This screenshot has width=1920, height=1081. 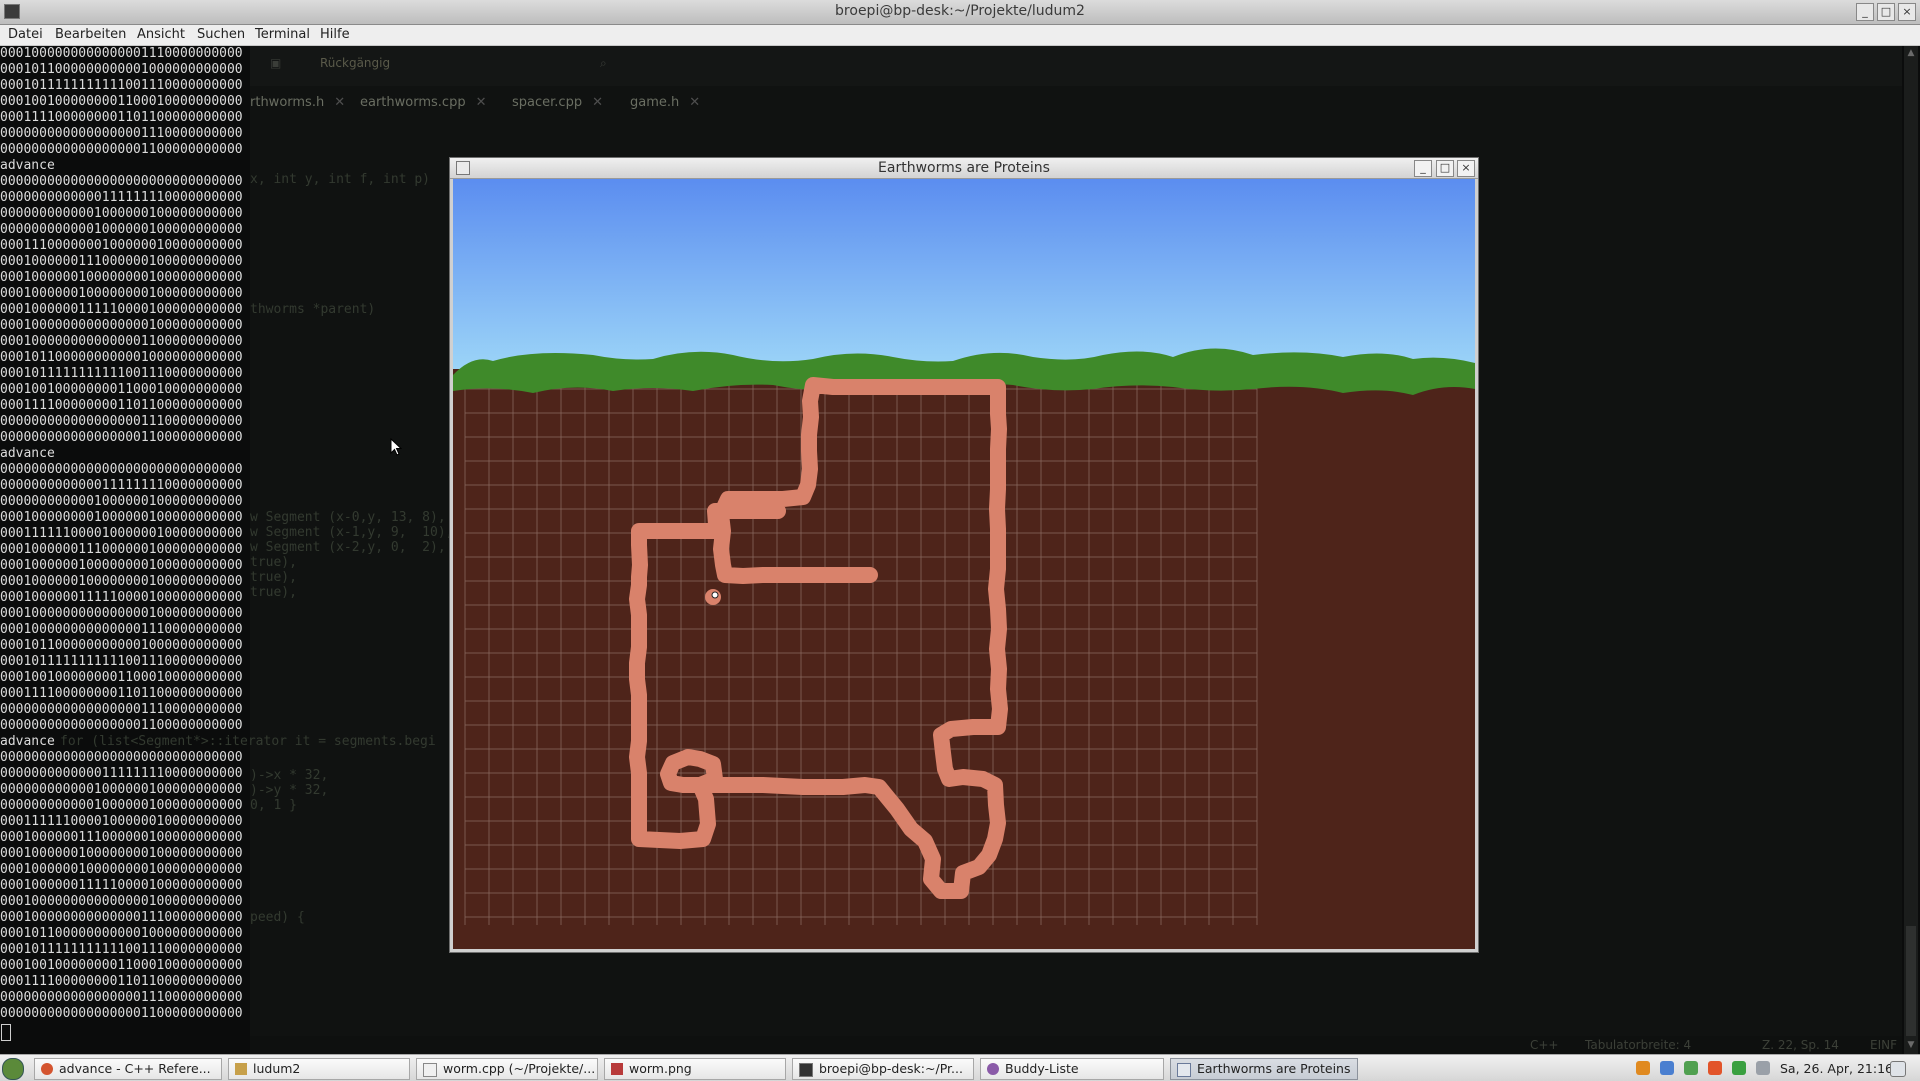 What do you see at coordinates (665, 103) in the screenshot?
I see `tab-game-h: game.h ✕` at bounding box center [665, 103].